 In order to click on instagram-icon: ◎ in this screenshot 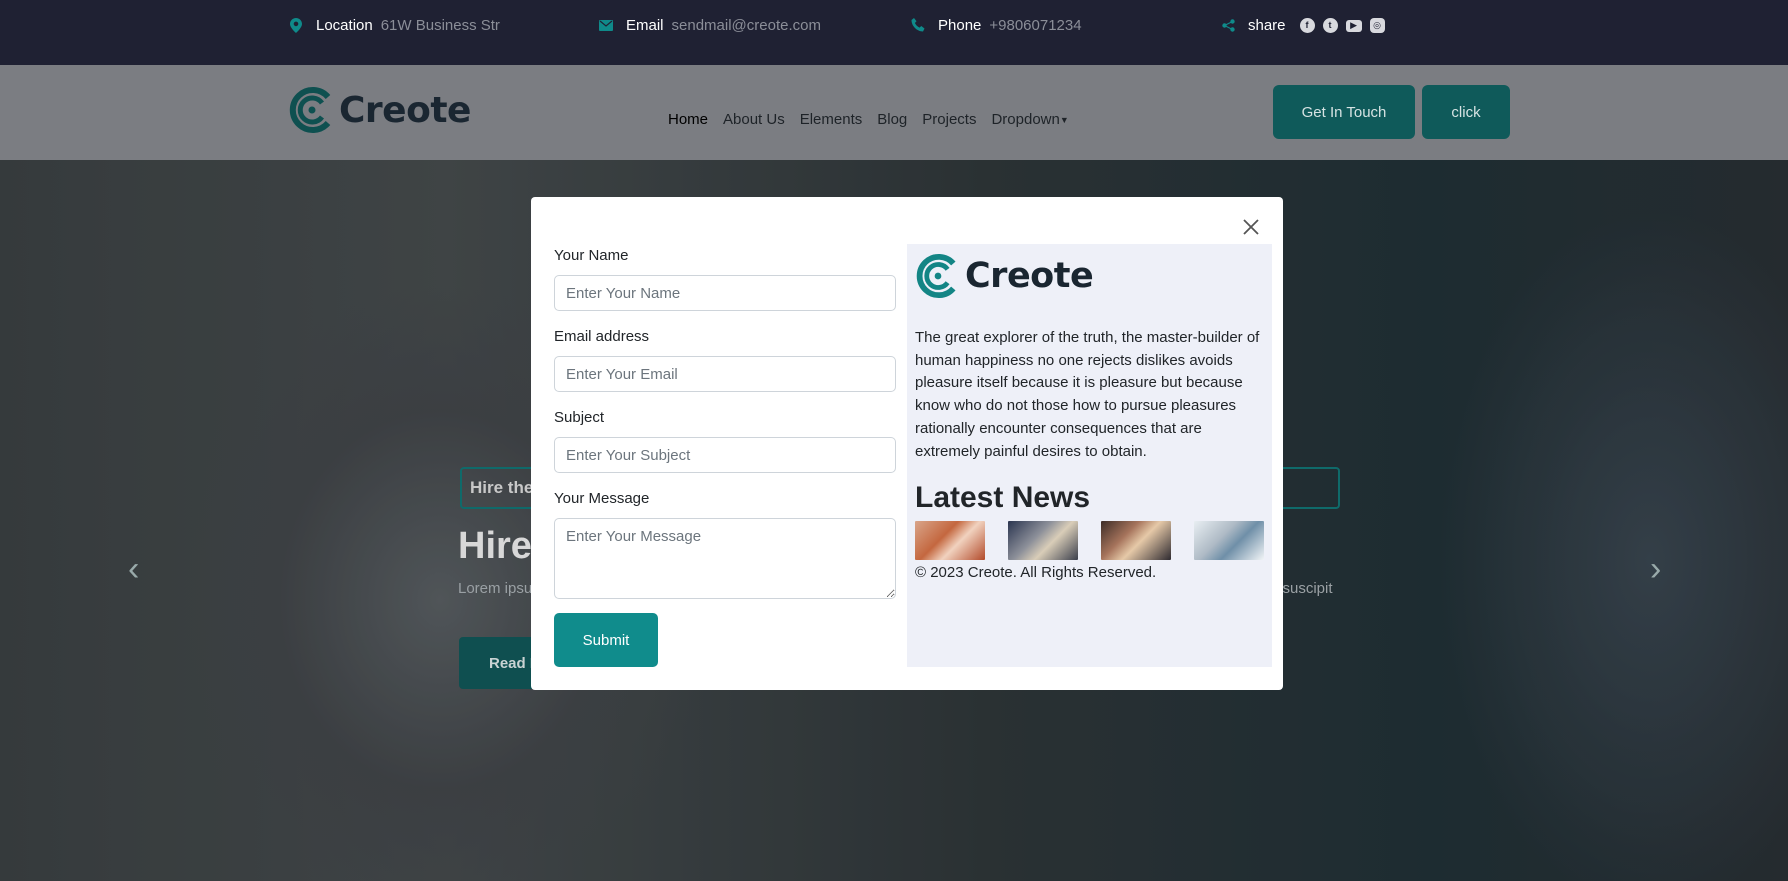, I will do `click(1377, 25)`.